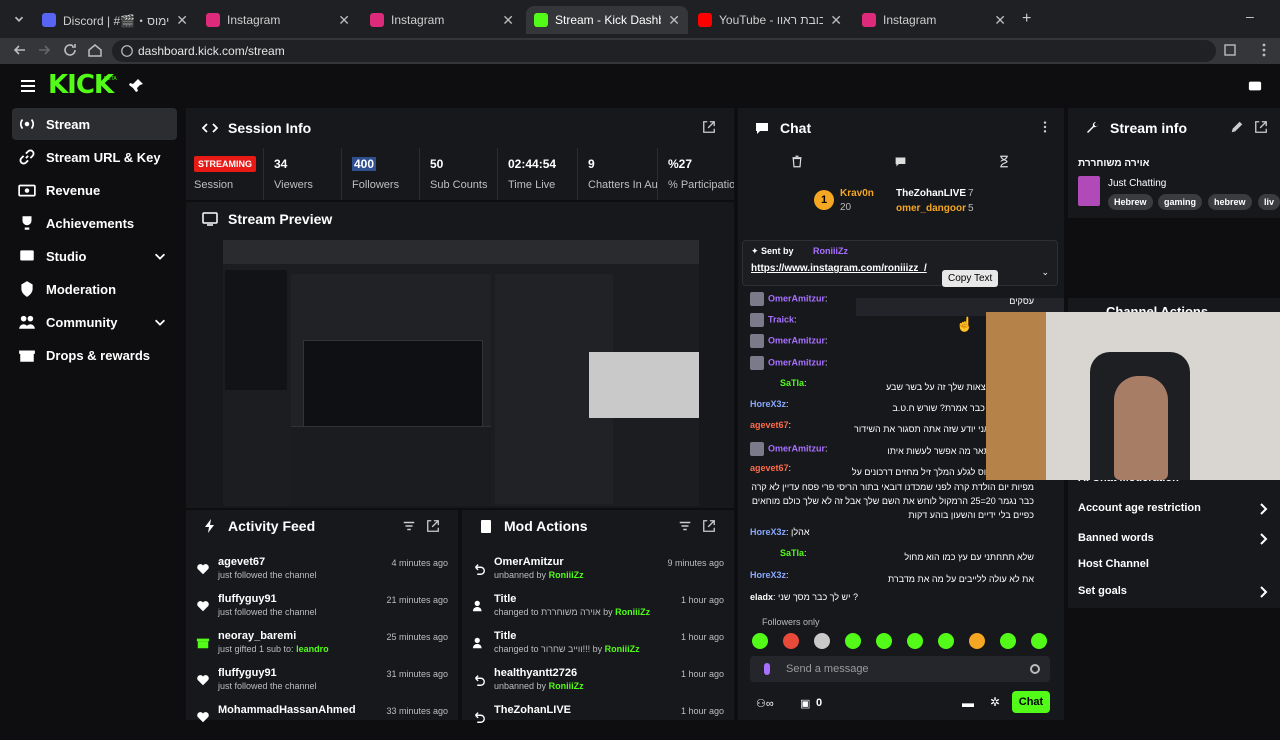  Describe the element at coordinates (770, 20) in the screenshot. I see `browser-tab: YouTube - האח הגדול בובת ראוו ✕` at that location.